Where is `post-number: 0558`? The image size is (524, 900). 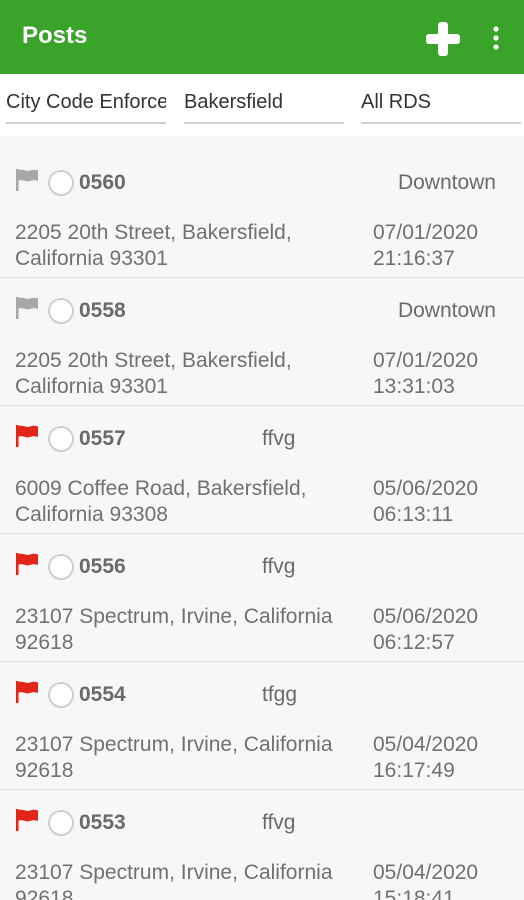
post-number: 0558 is located at coordinates (102, 310).